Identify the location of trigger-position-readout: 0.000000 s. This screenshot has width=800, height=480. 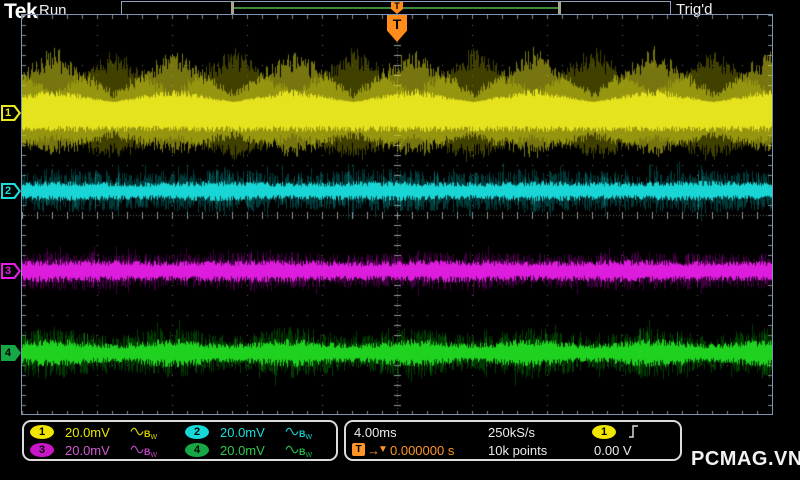
(422, 450).